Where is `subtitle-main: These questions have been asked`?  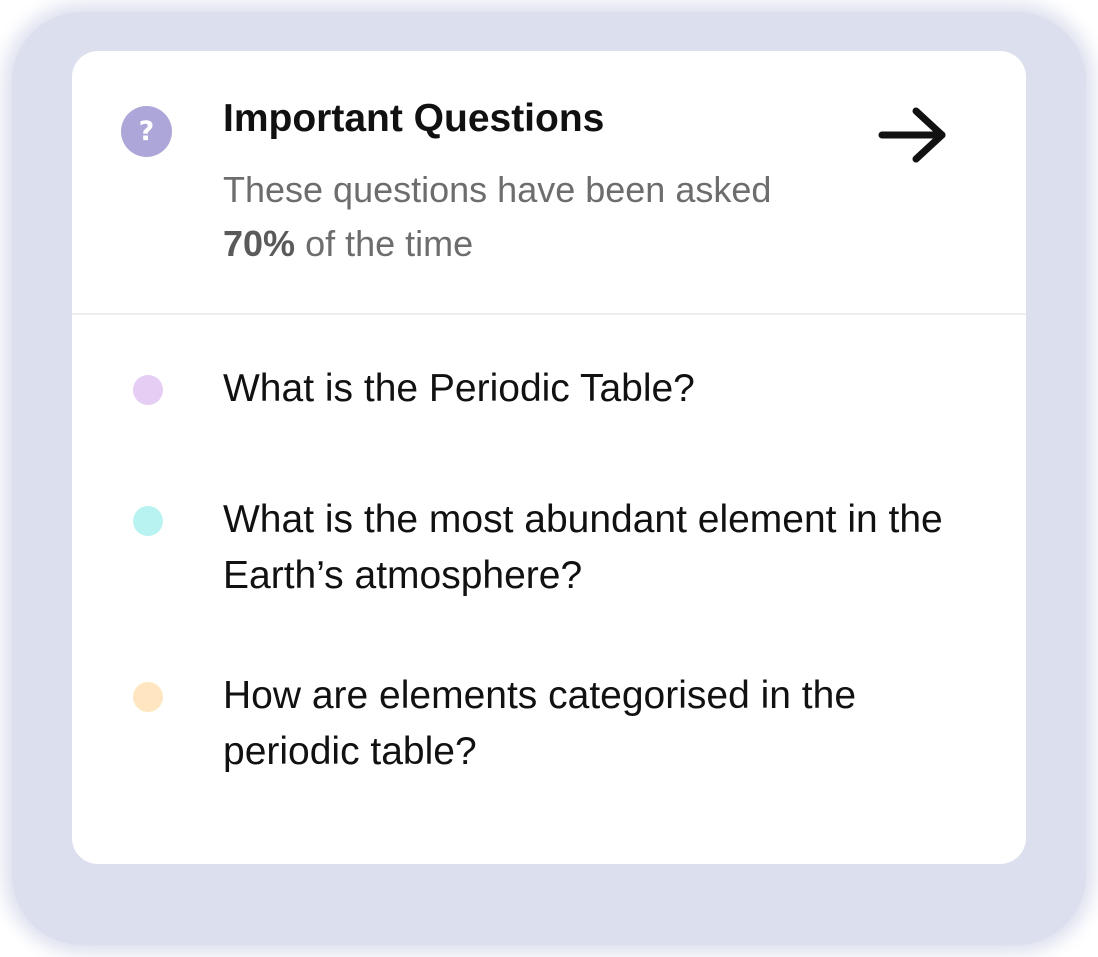 subtitle-main: These questions have been asked is located at coordinates (497, 189).